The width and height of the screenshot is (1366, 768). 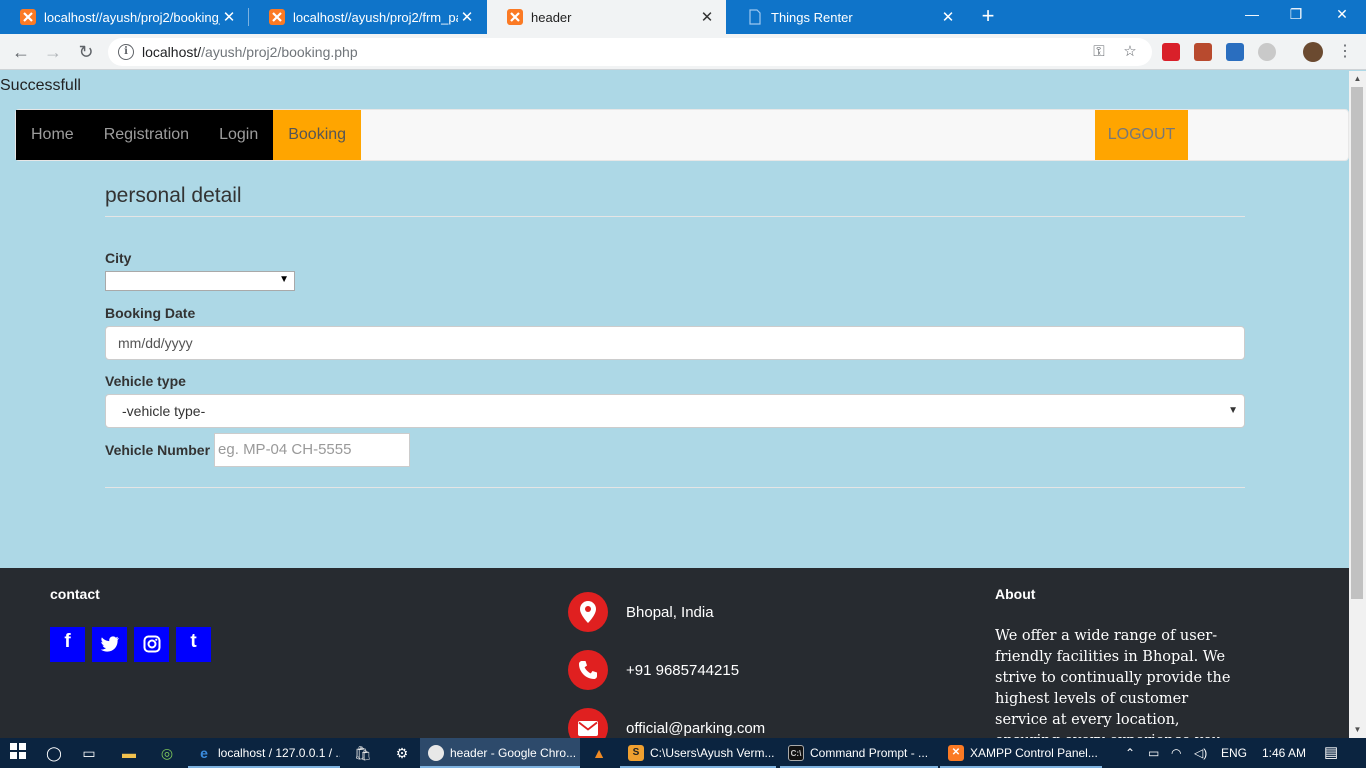 What do you see at coordinates (675, 487) in the screenshot?
I see `form-divider` at bounding box center [675, 487].